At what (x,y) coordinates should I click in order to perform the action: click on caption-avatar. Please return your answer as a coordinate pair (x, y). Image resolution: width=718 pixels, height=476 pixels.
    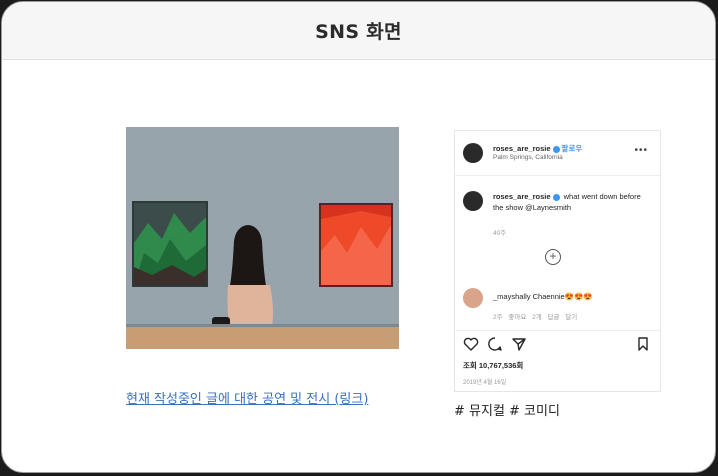
    Looking at the image, I should click on (473, 201).